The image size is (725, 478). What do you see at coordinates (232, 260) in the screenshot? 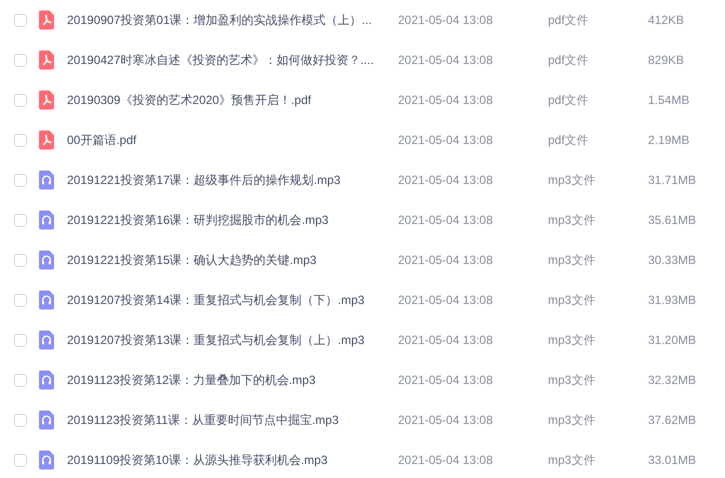
I see `file-name: 20191221投资第15课：确认大趋势的关键.mp3` at bounding box center [232, 260].